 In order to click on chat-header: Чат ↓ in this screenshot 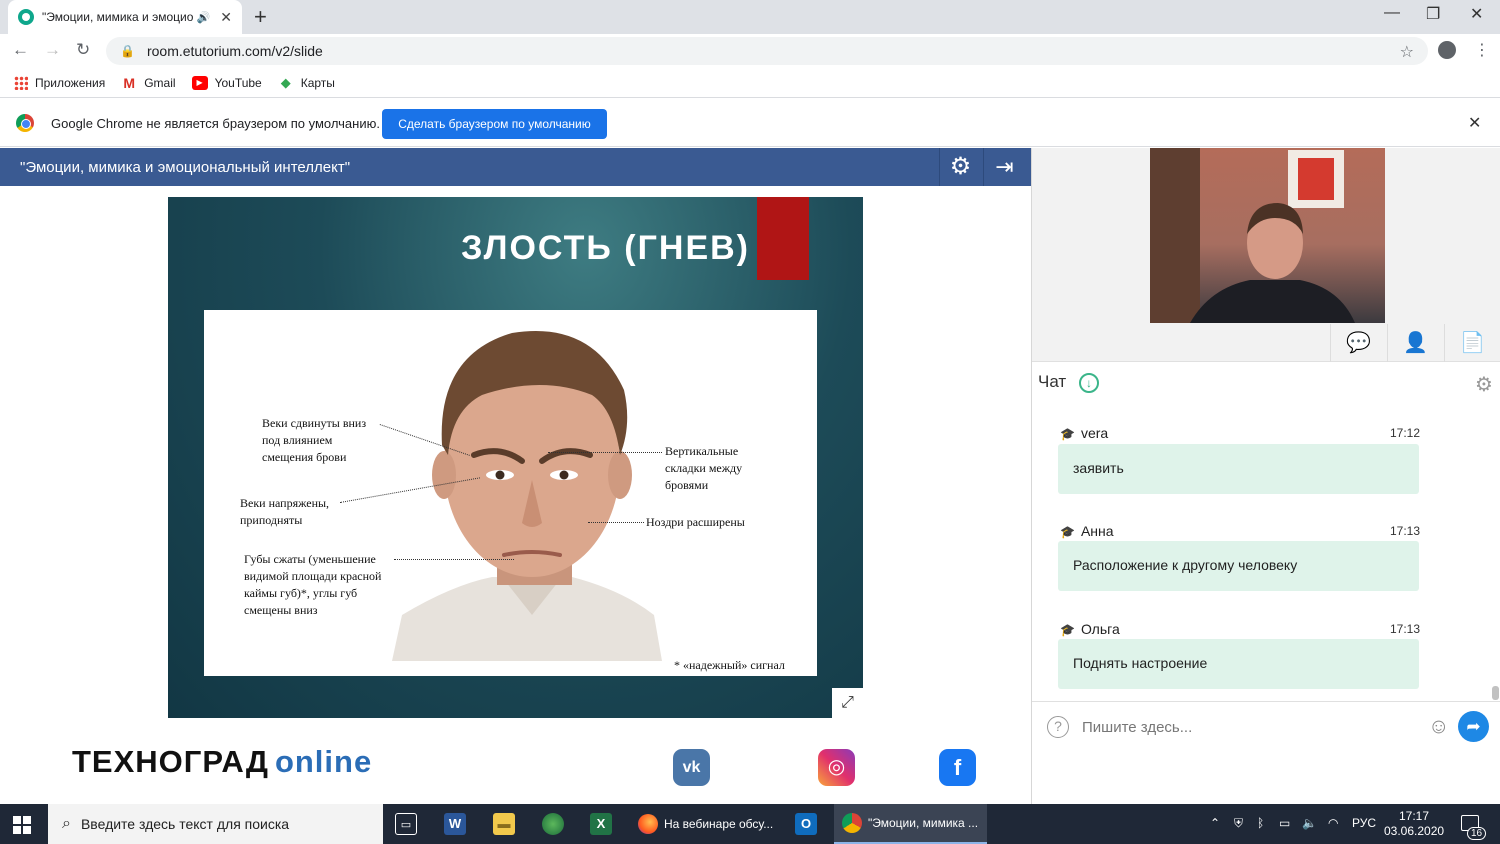, I will do `click(1068, 382)`.